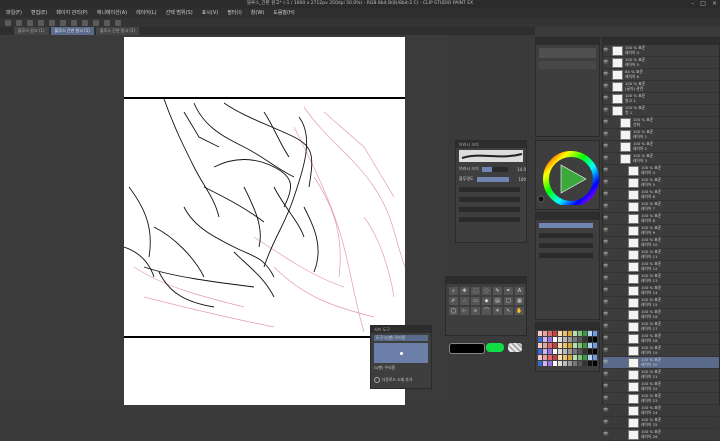 This screenshot has height=441, width=720. Describe the element at coordinates (467, 348) in the screenshot. I see `main-color-swatch` at that location.